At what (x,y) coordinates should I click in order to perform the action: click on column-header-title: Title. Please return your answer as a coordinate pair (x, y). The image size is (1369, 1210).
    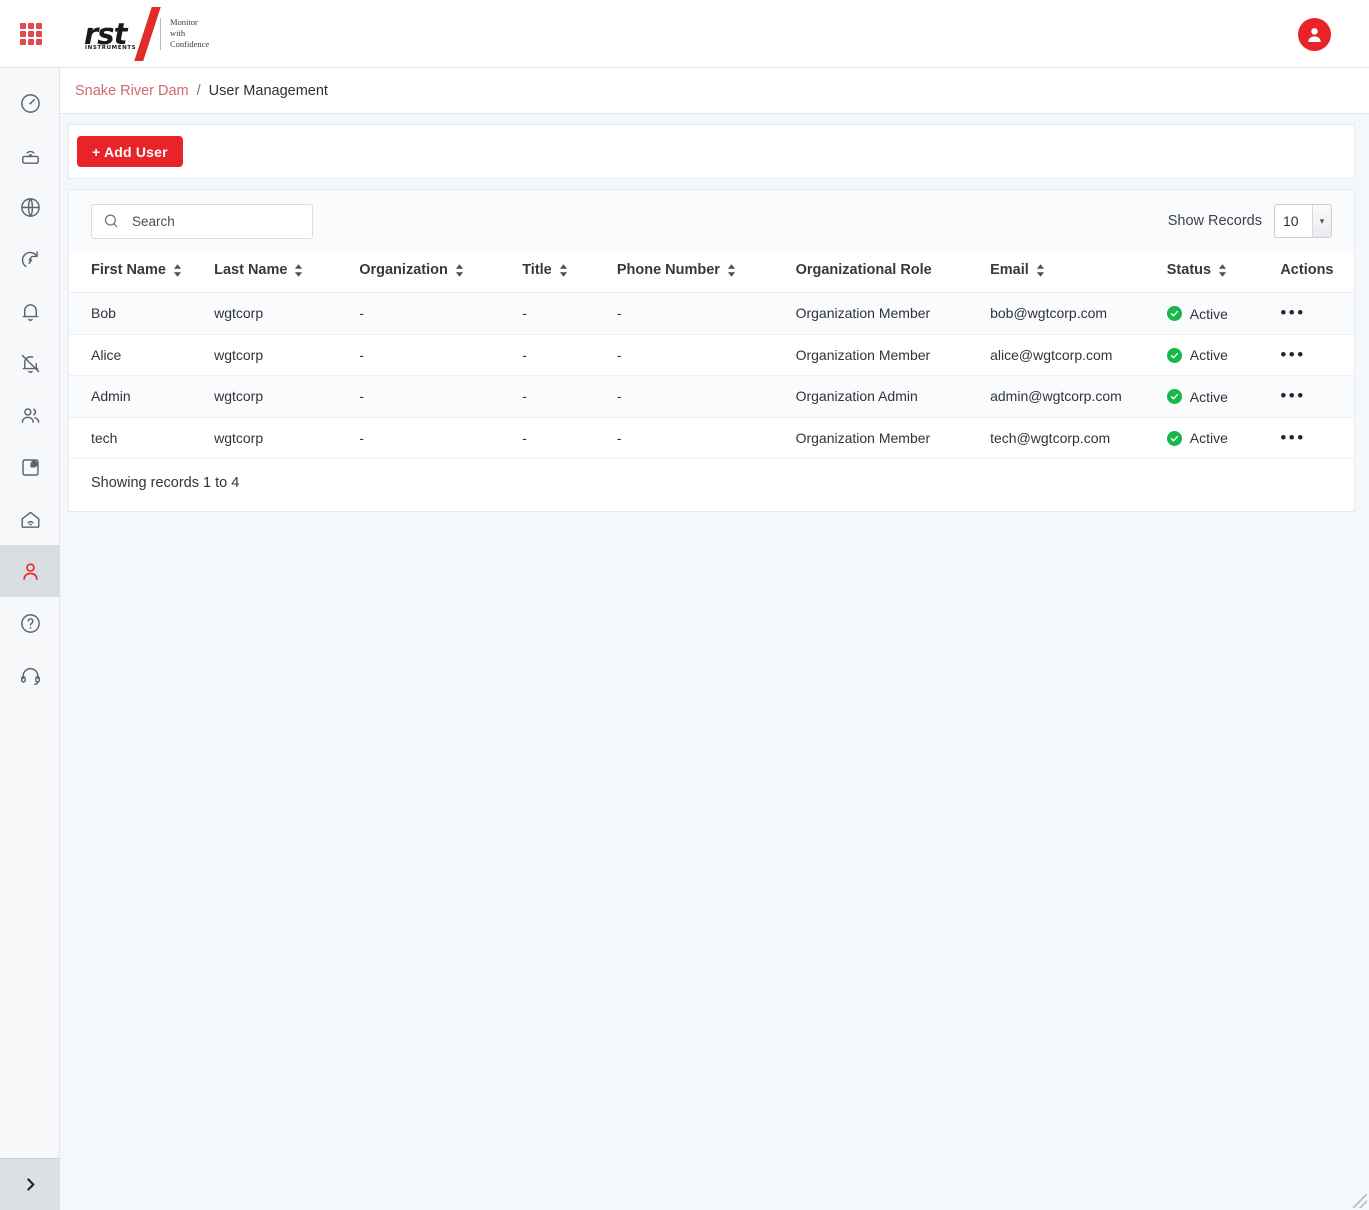
    Looking at the image, I should click on (569, 272).